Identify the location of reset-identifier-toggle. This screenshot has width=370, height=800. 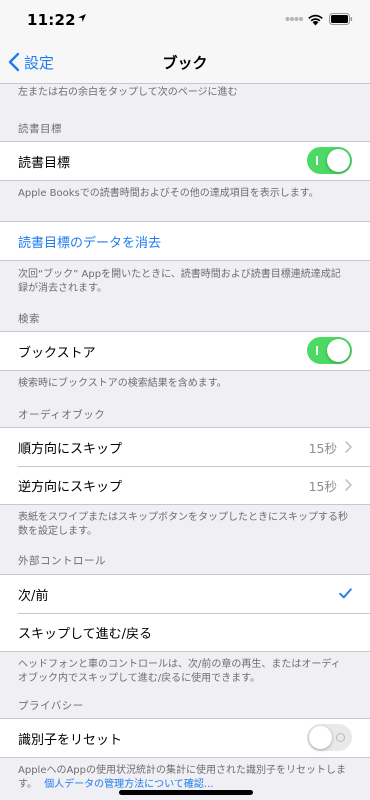
(329, 737).